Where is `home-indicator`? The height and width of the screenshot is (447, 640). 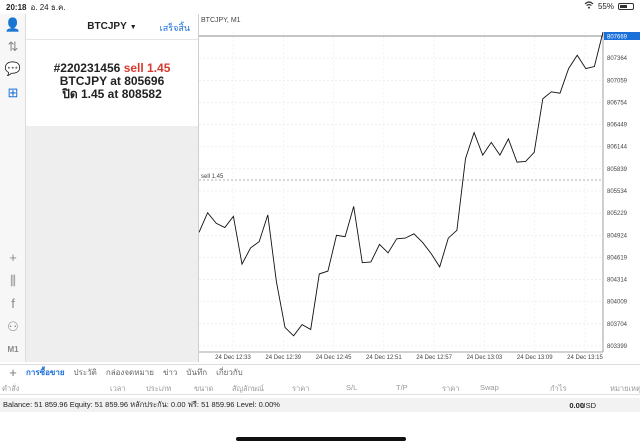
home-indicator is located at coordinates (321, 439).